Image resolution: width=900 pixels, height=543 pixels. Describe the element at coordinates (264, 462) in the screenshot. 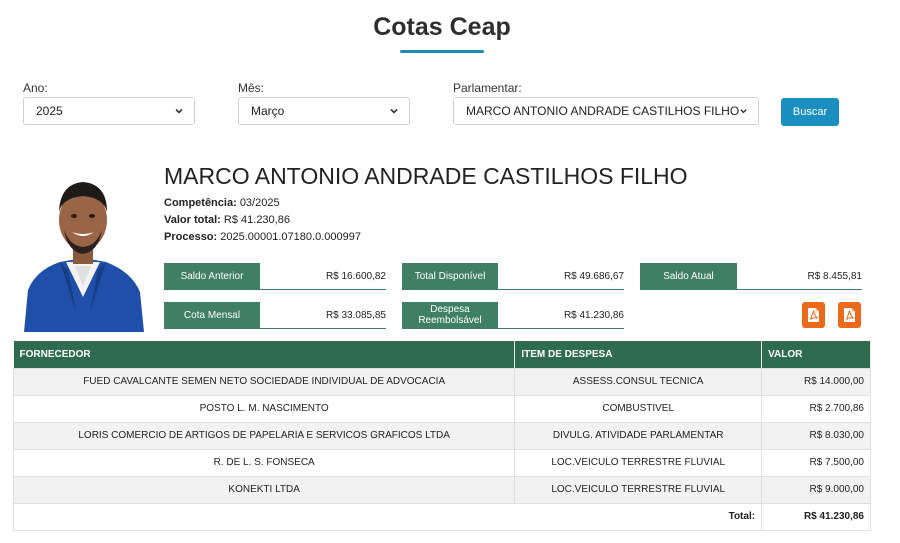

I see `cell-fornecedor: R. DE L. S. FONSECA` at that location.